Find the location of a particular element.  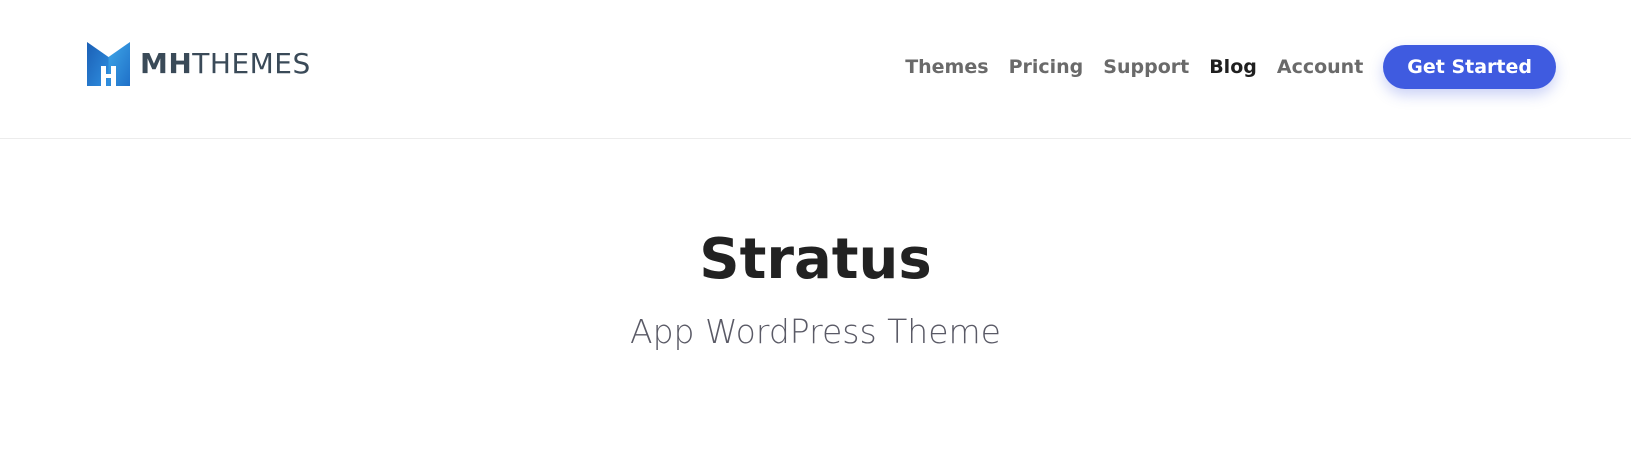

page-title: Stratus is located at coordinates (815, 259).